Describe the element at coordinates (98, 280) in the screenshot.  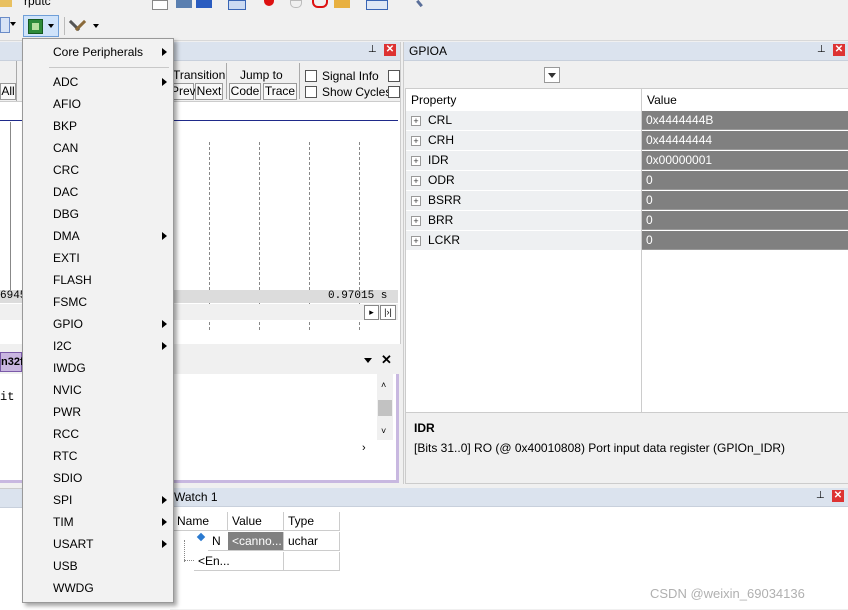
I see `menu-item-flash: FLASH` at that location.